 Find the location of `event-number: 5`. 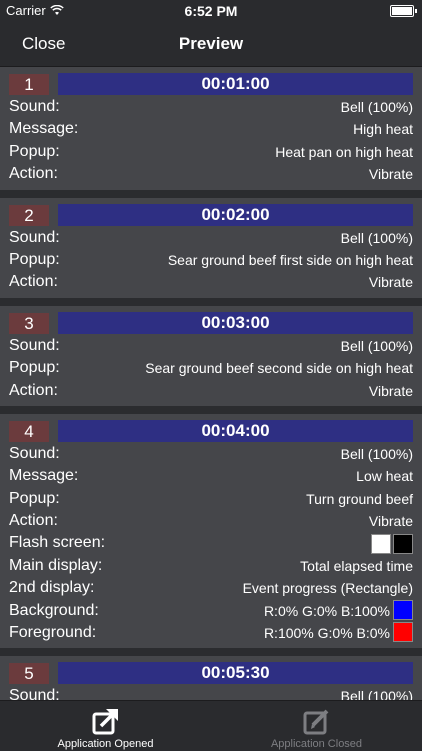

event-number: 5 is located at coordinates (29, 674).